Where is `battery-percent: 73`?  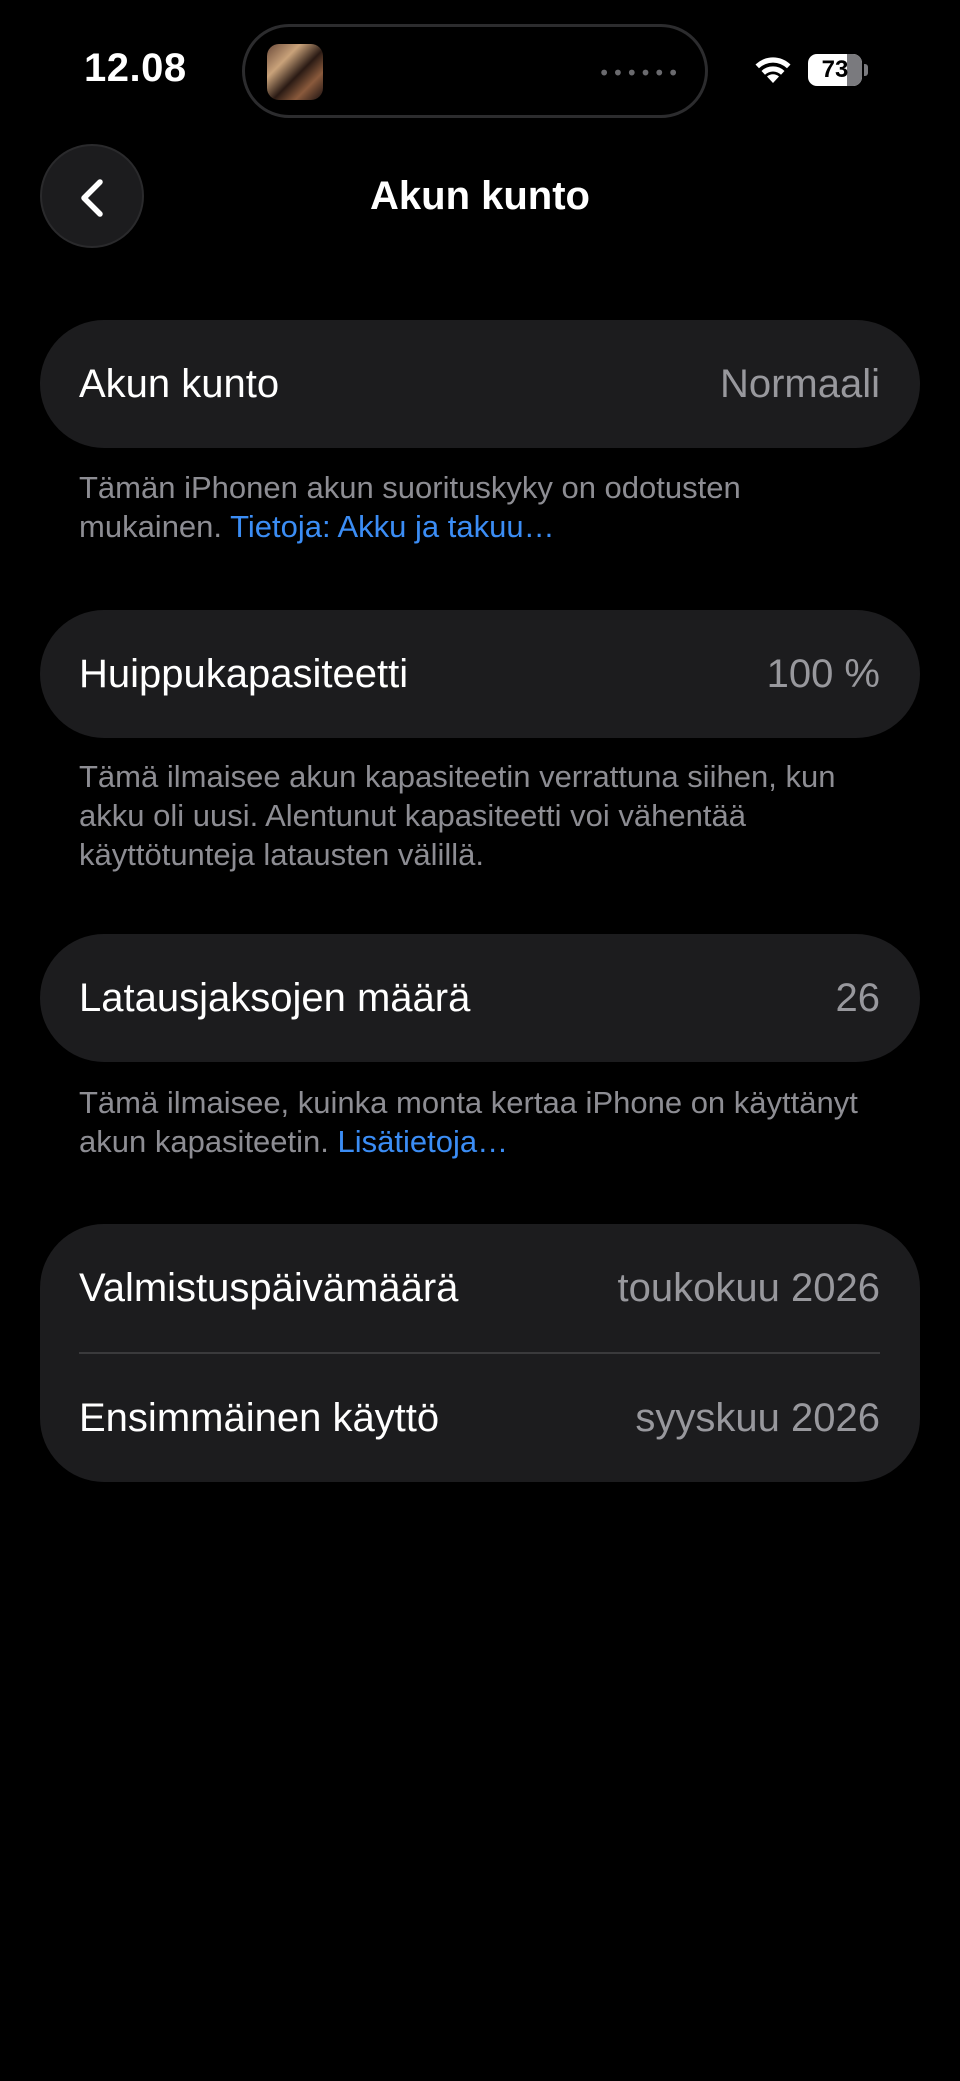 battery-percent: 73 is located at coordinates (835, 69).